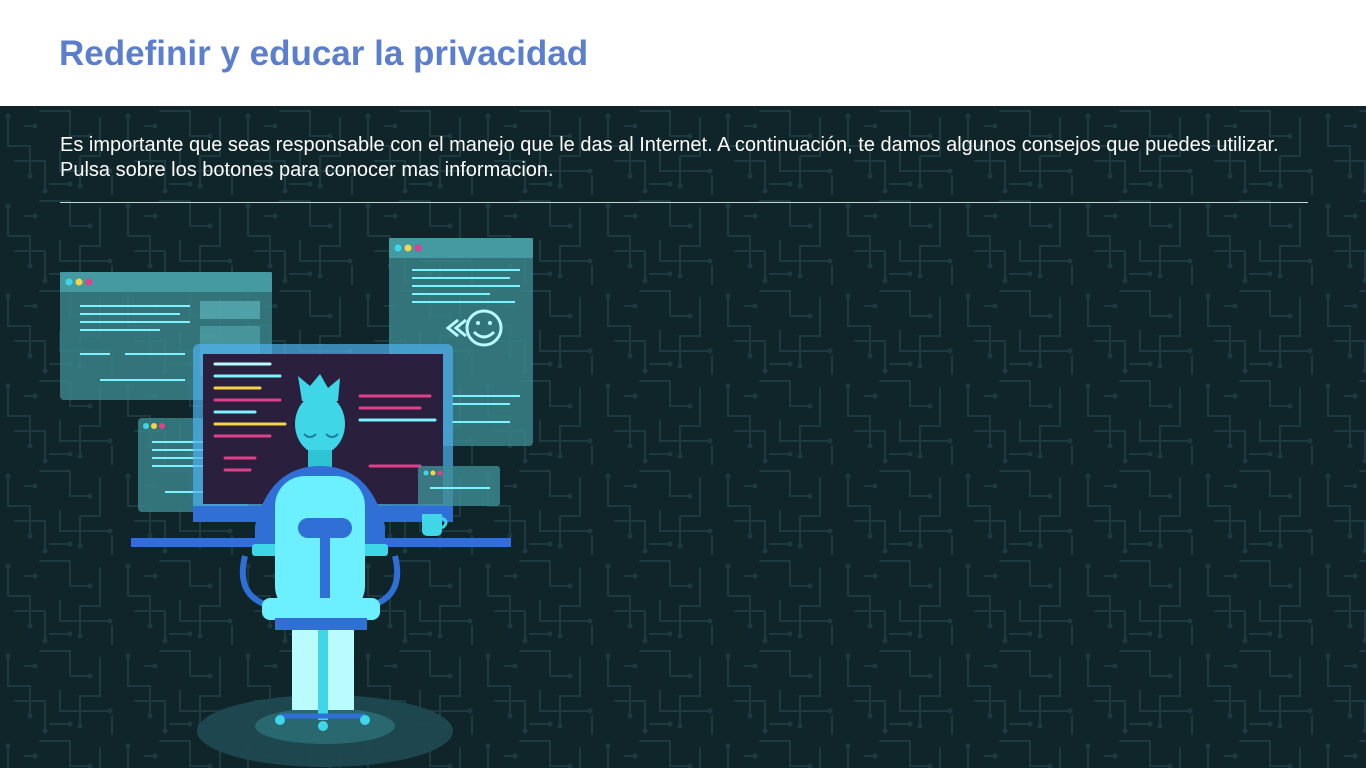  Describe the element at coordinates (684, 202) in the screenshot. I see `divider` at that location.